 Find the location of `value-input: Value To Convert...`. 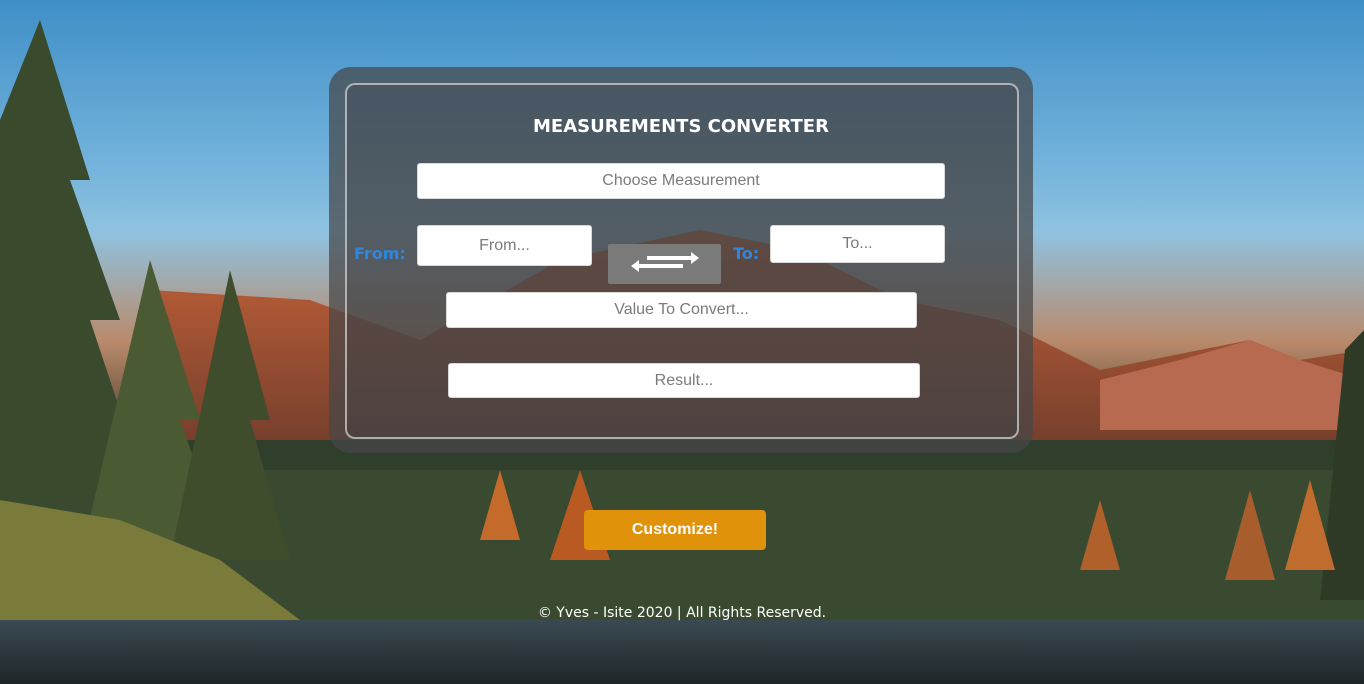

value-input: Value To Convert... is located at coordinates (681, 310).